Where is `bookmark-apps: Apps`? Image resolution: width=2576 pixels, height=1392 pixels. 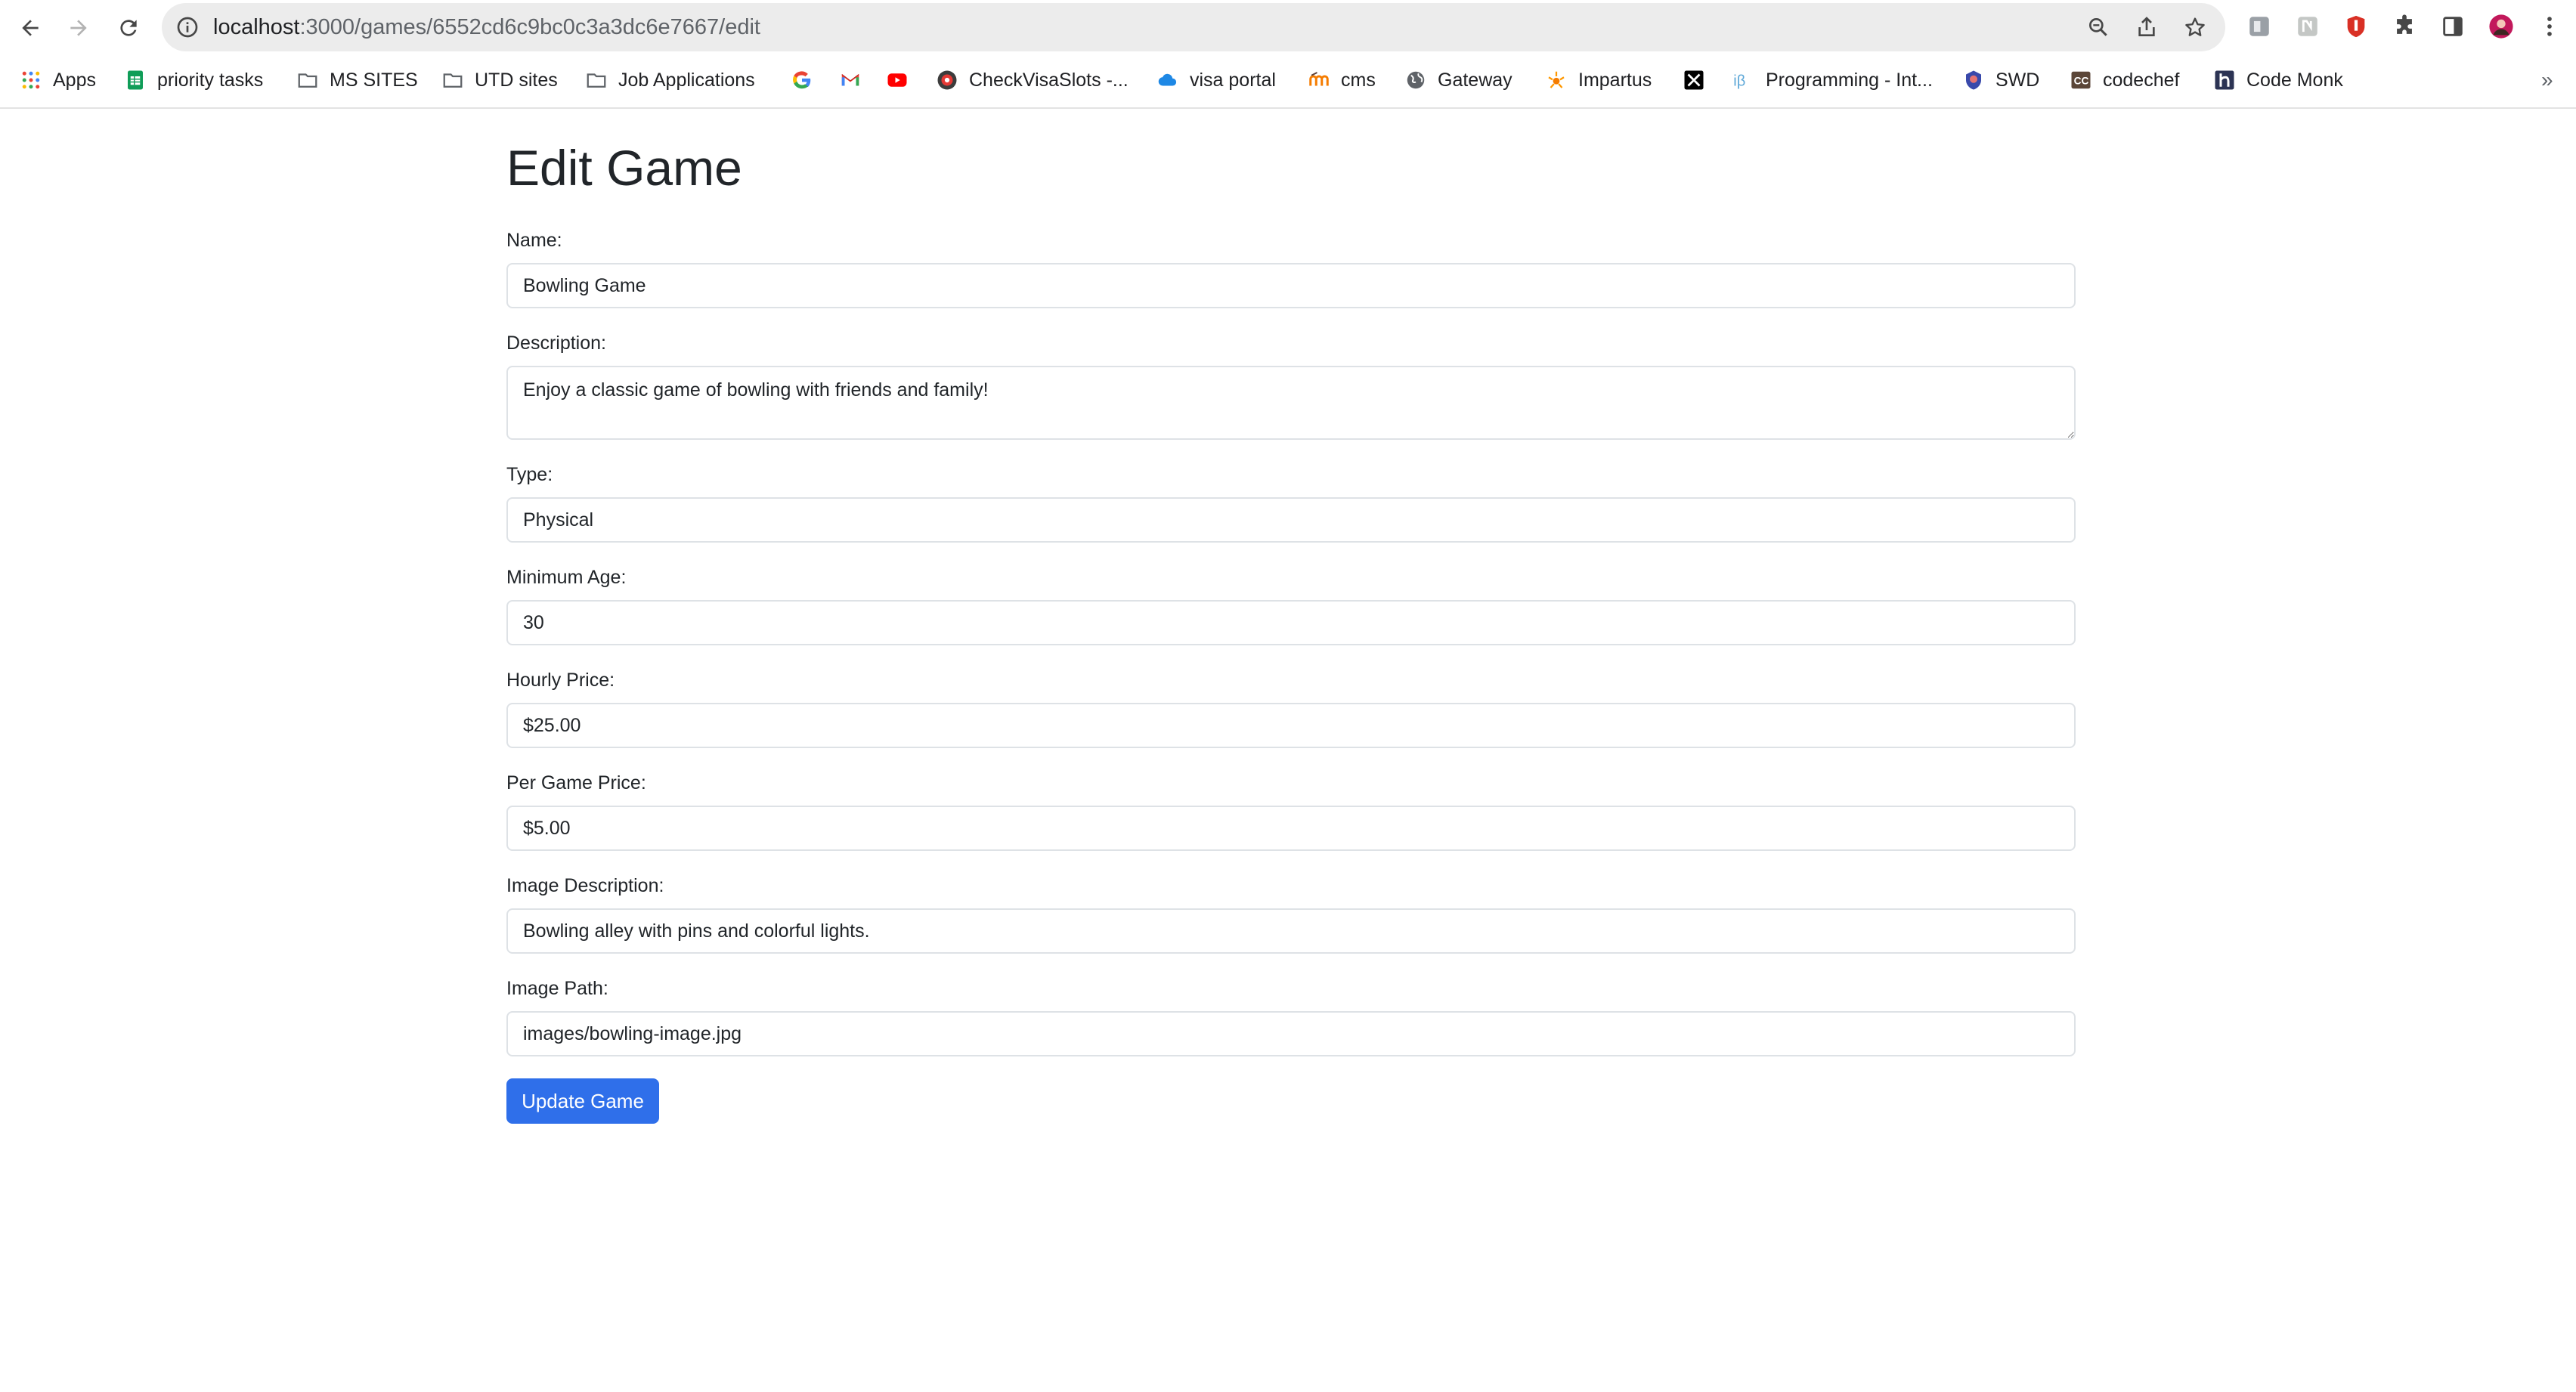
bookmark-apps: Apps is located at coordinates (58, 80).